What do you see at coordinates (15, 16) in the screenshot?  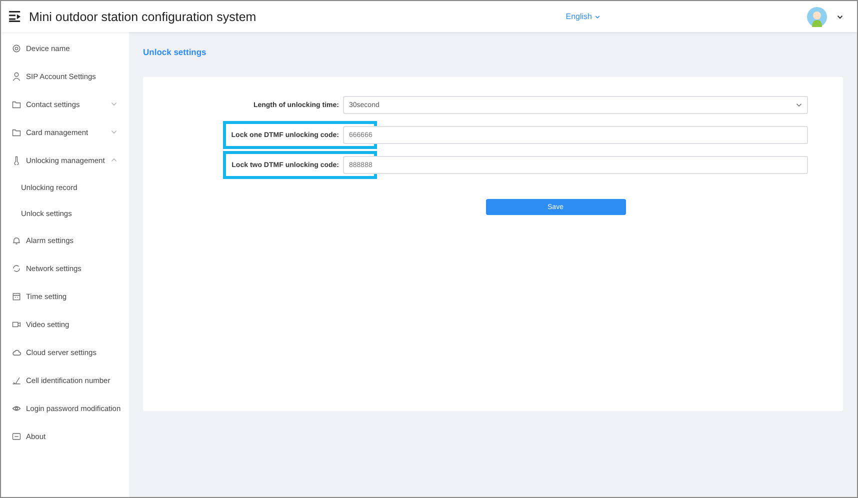 I see `menu-icon` at bounding box center [15, 16].